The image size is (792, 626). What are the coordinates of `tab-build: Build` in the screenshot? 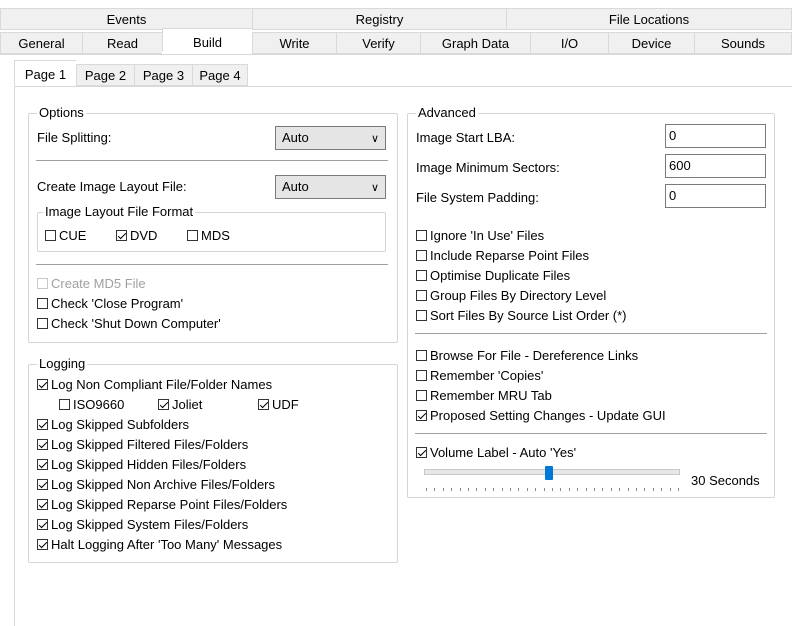 It's located at (207, 40).